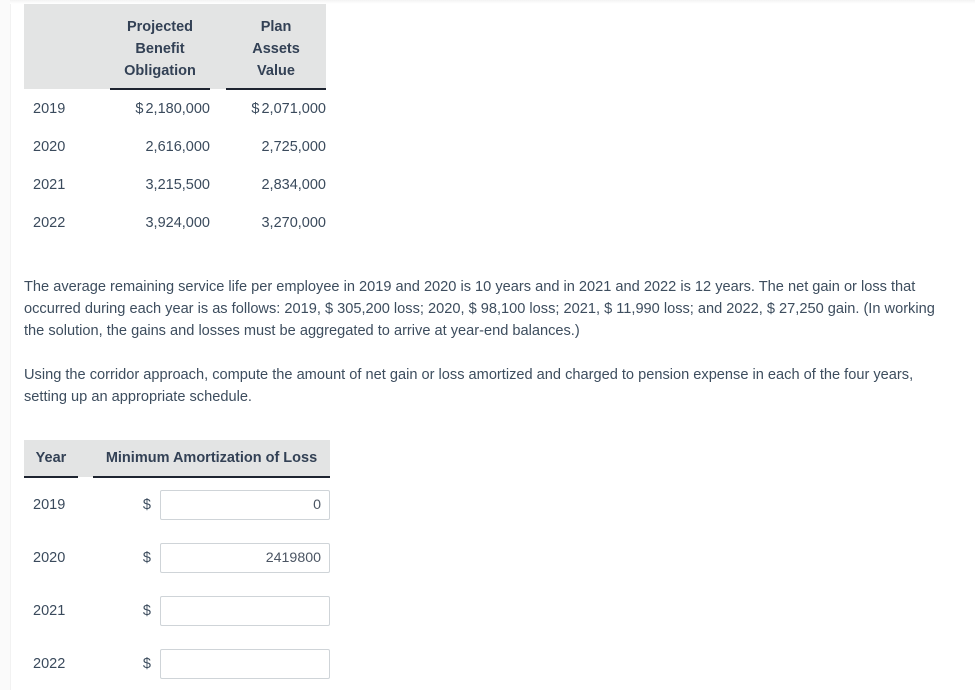 This screenshot has width=975, height=690. I want to click on amortization-answer-table: Year Minimum Amortization of Loss 2019 $, so click(177, 565).